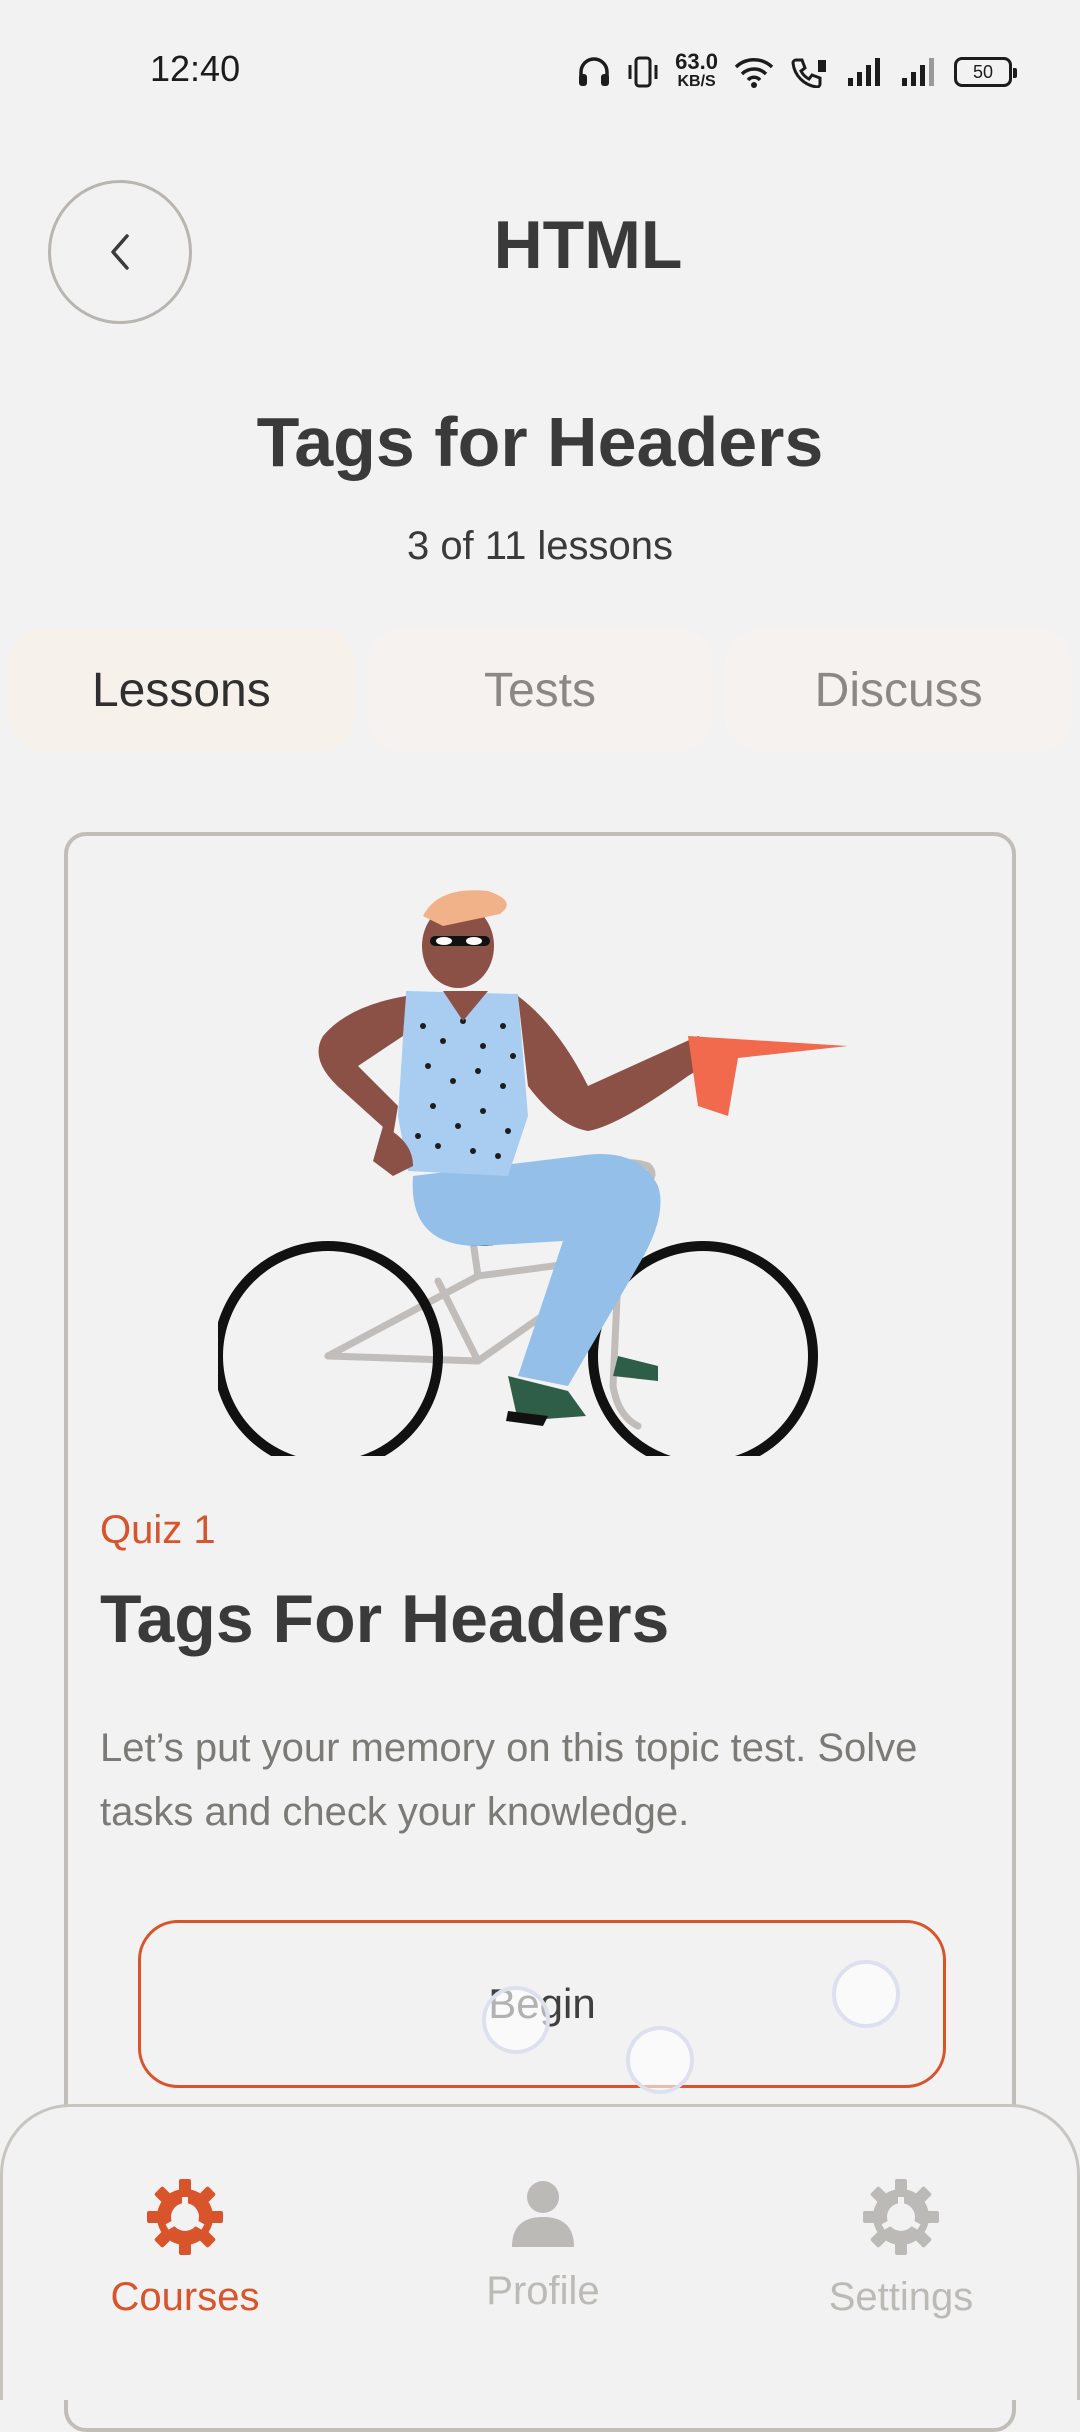 The width and height of the screenshot is (1080, 2432). I want to click on battery-icon: 50, so click(985, 72).